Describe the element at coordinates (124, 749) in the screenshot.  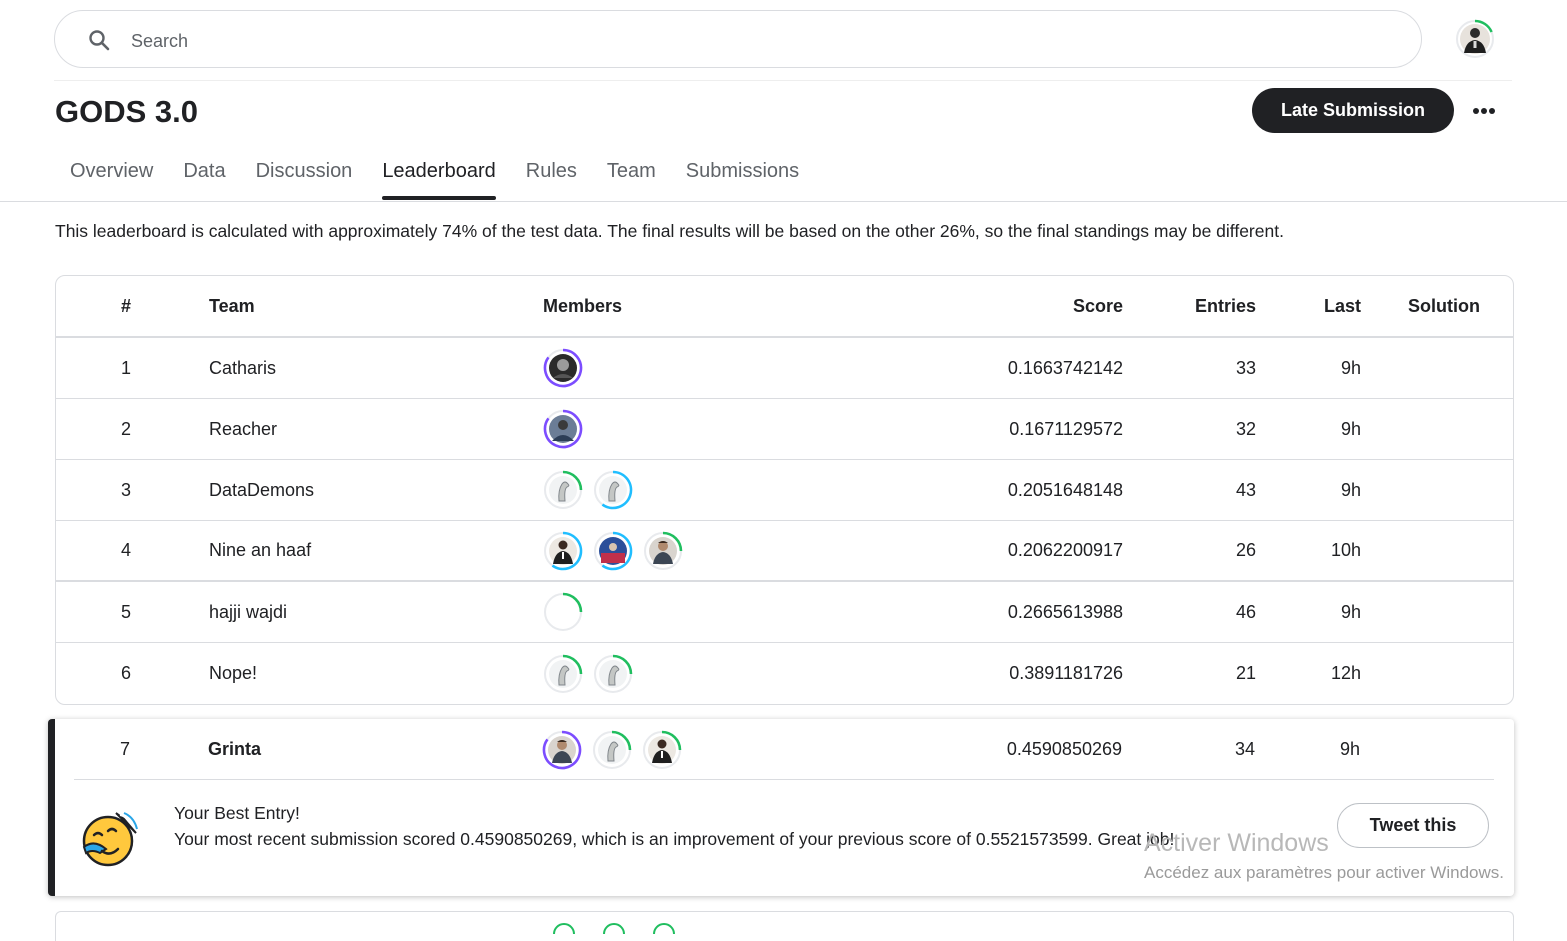
I see `row-rank: 7` at that location.